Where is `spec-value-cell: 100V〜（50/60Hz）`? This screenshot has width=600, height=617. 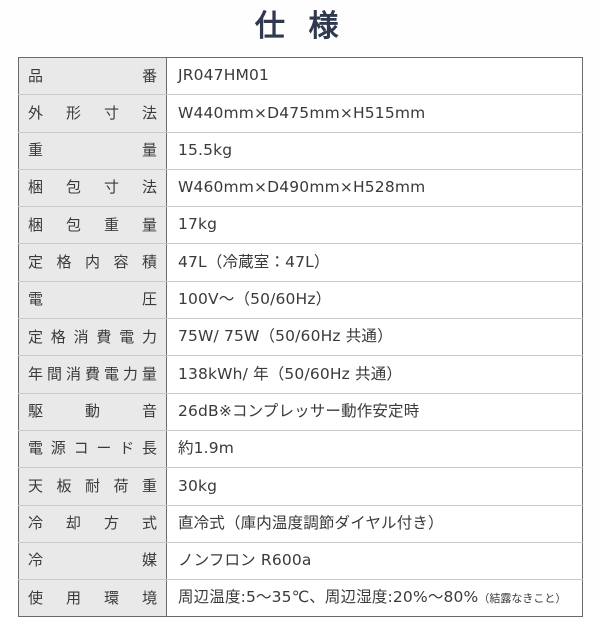
spec-value-cell: 100V〜（50/60Hz） is located at coordinates (374, 300).